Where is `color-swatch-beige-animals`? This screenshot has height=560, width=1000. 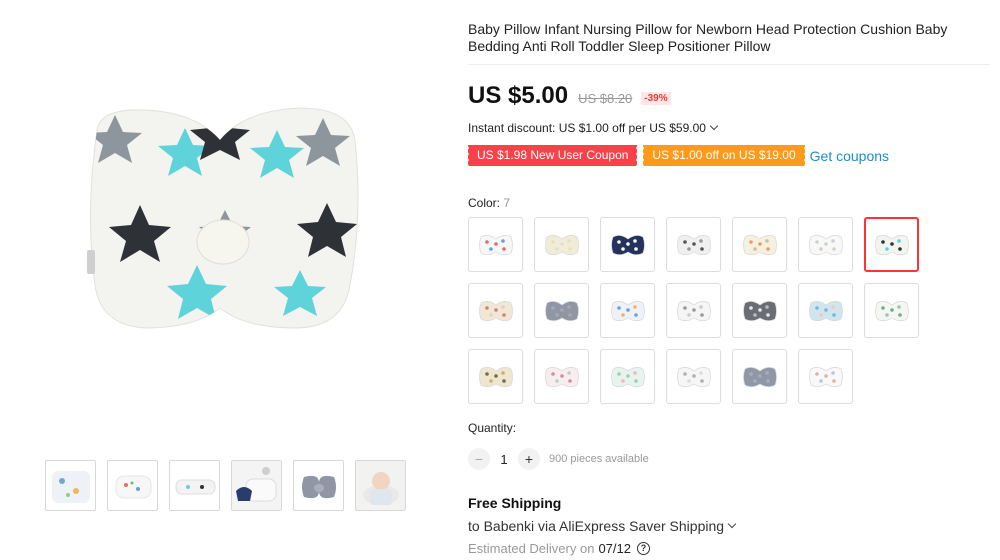
color-swatch-beige-animals is located at coordinates (495, 310).